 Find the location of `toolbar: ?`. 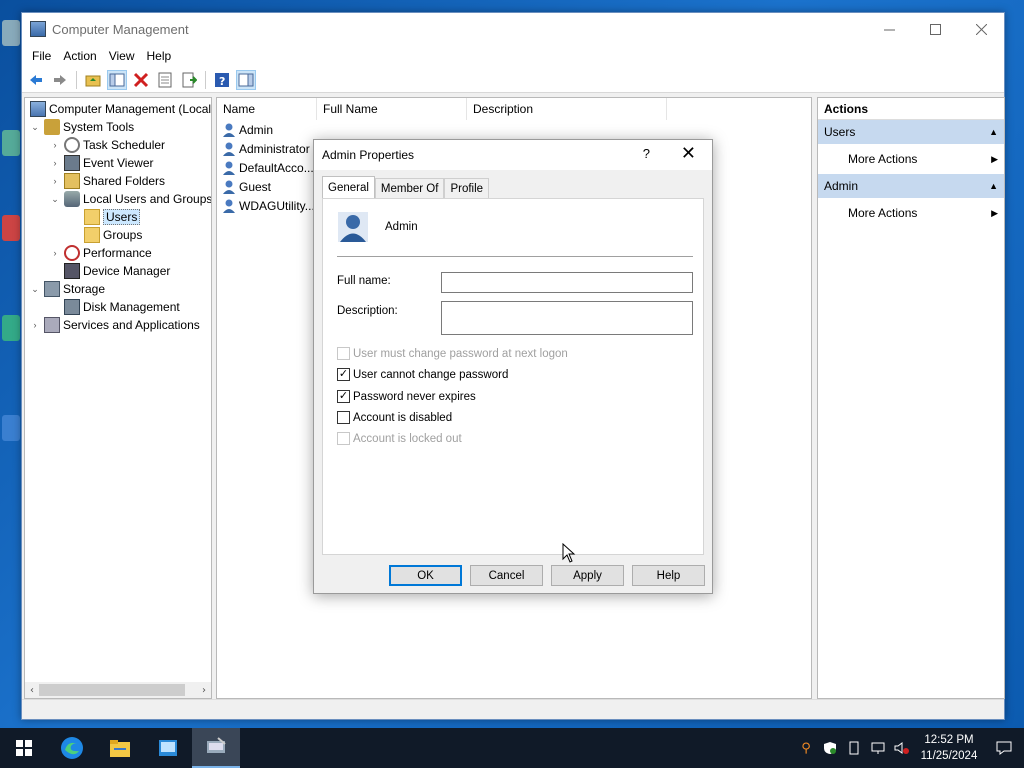

toolbar: ? is located at coordinates (513, 80).